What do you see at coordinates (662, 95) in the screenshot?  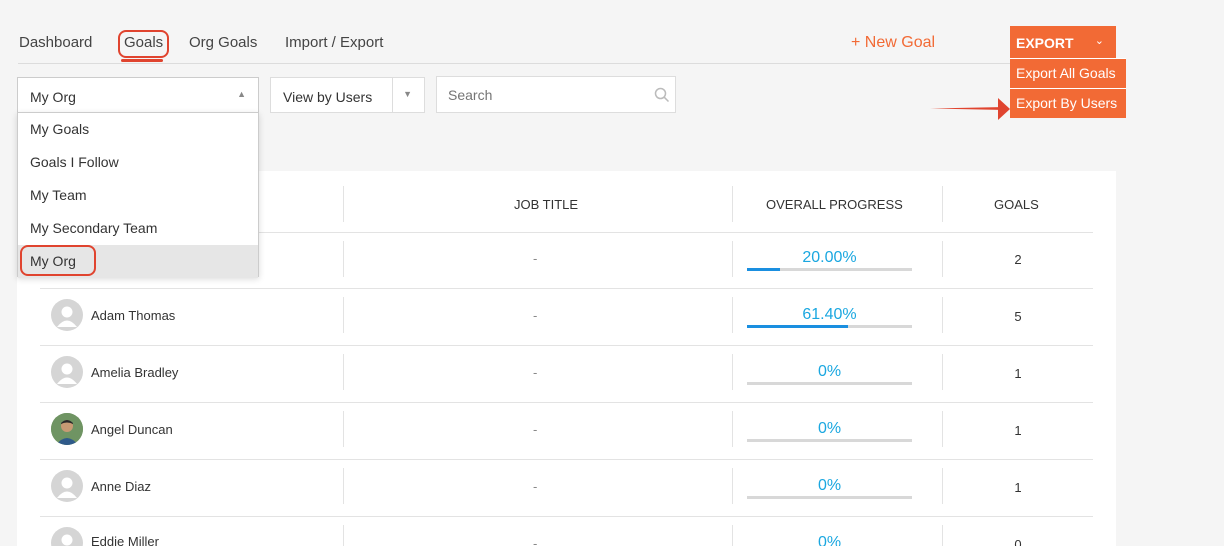 I see `search-icon` at bounding box center [662, 95].